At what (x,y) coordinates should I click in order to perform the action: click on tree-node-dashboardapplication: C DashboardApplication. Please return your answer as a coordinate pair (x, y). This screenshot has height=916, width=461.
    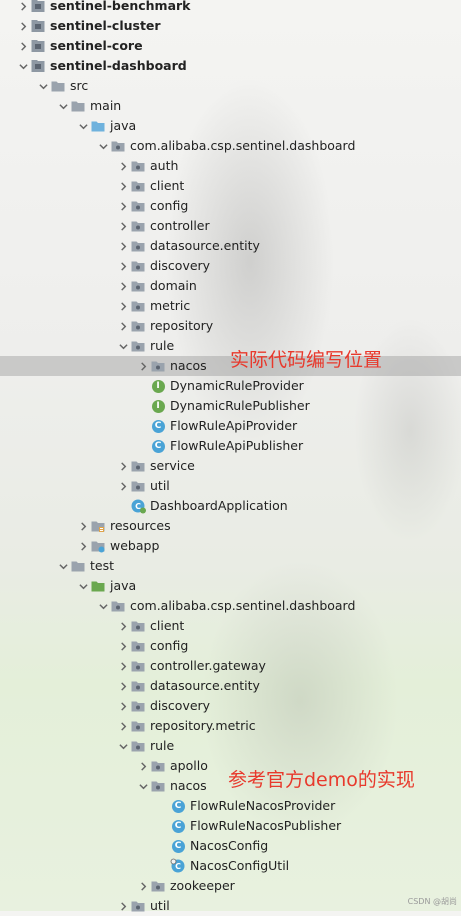
    Looking at the image, I should click on (230, 506).